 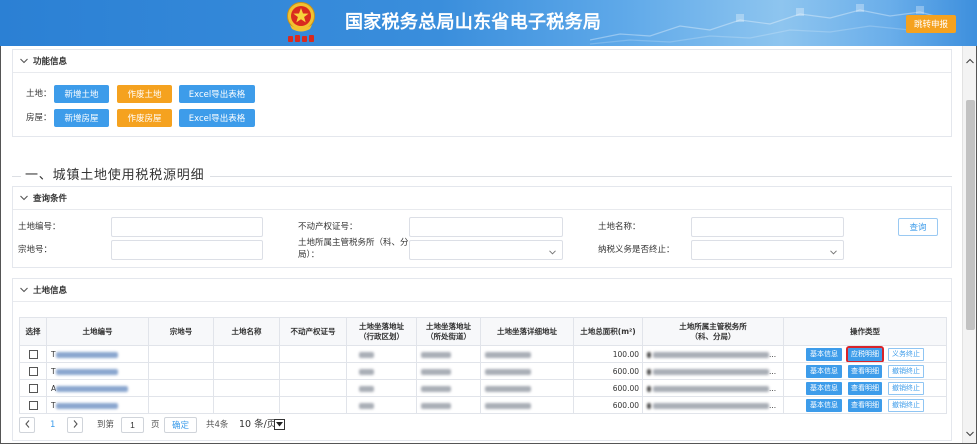 What do you see at coordinates (144, 94) in the screenshot?
I see `void-land-button: 作废土地` at bounding box center [144, 94].